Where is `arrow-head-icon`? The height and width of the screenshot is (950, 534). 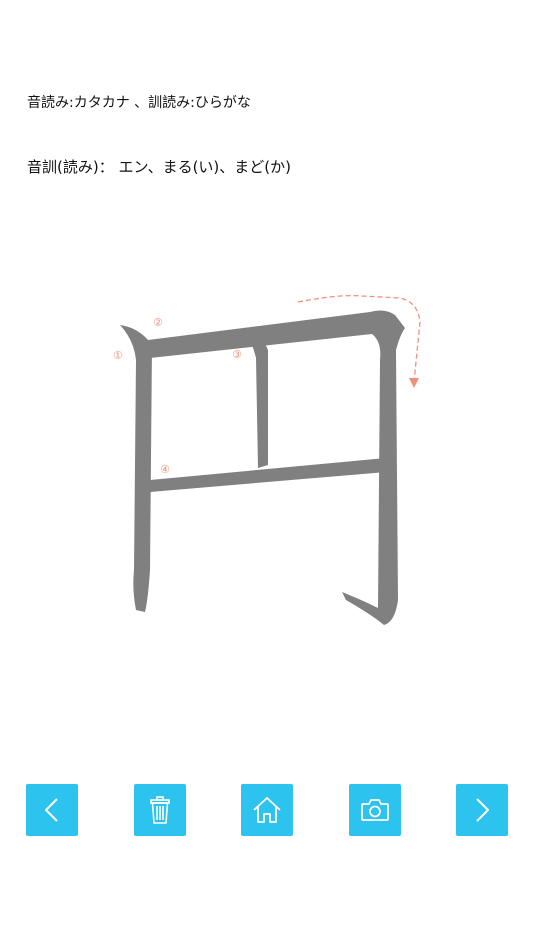
arrow-head-icon is located at coordinates (414, 383).